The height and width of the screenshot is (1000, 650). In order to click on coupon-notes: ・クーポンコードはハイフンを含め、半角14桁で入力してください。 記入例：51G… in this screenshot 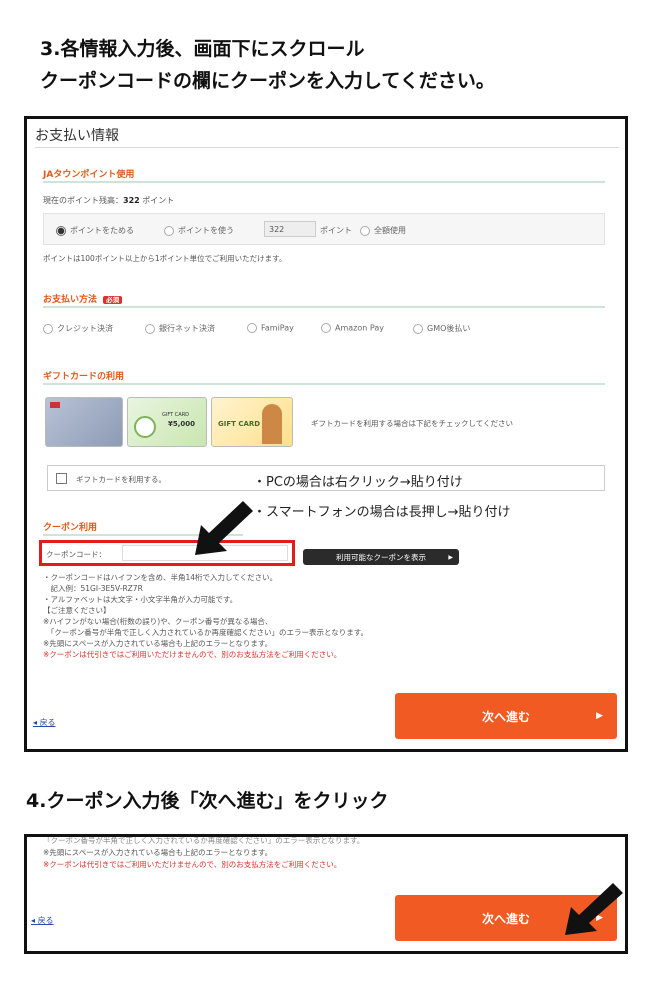, I will do `click(205, 616)`.